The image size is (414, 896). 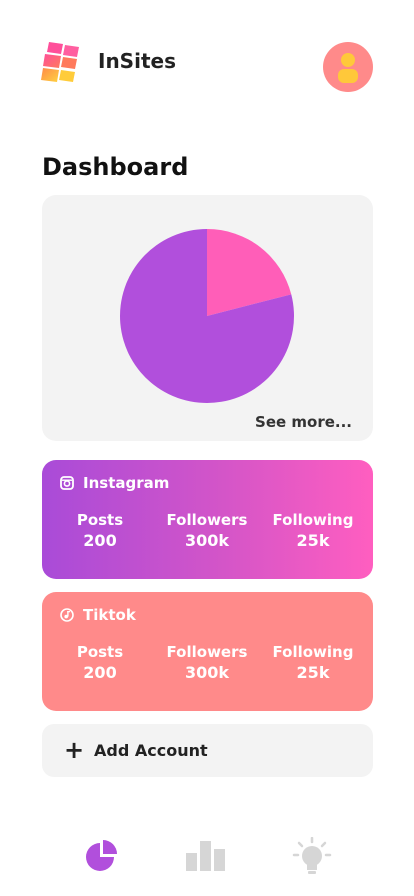 I want to click on nav-analytics, so click(x=206, y=857).